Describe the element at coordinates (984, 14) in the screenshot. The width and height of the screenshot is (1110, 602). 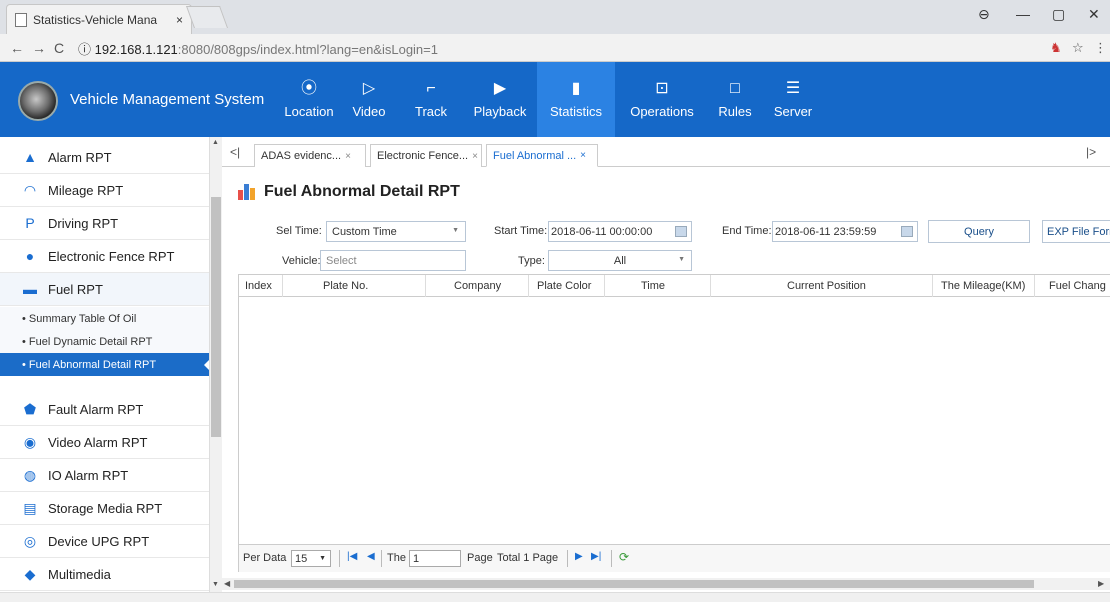
I see `account-icon: ⊖` at that location.